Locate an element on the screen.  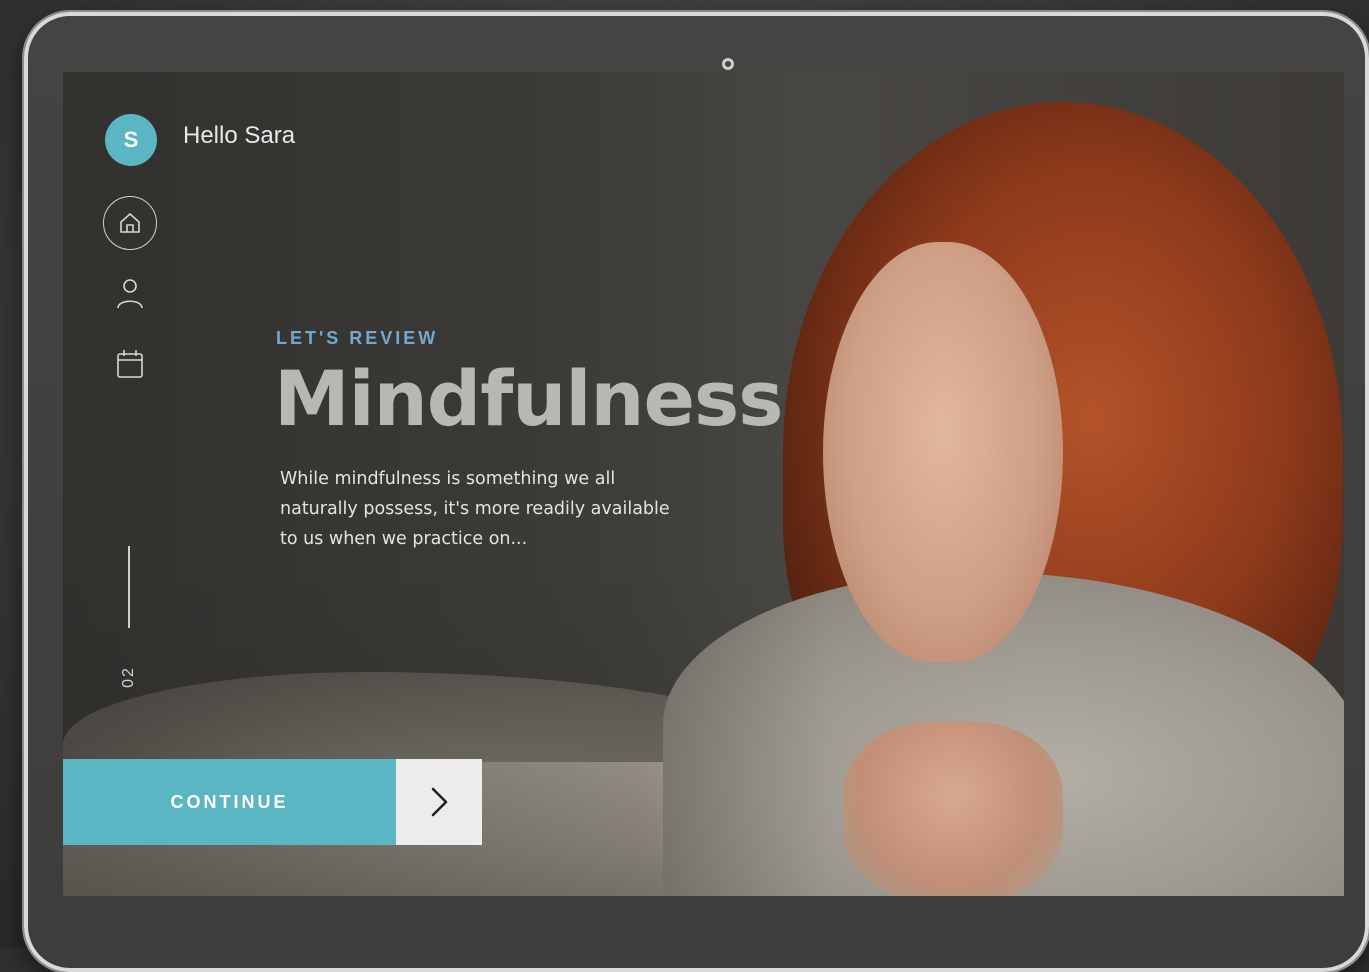
home-icon is located at coordinates (130, 223).